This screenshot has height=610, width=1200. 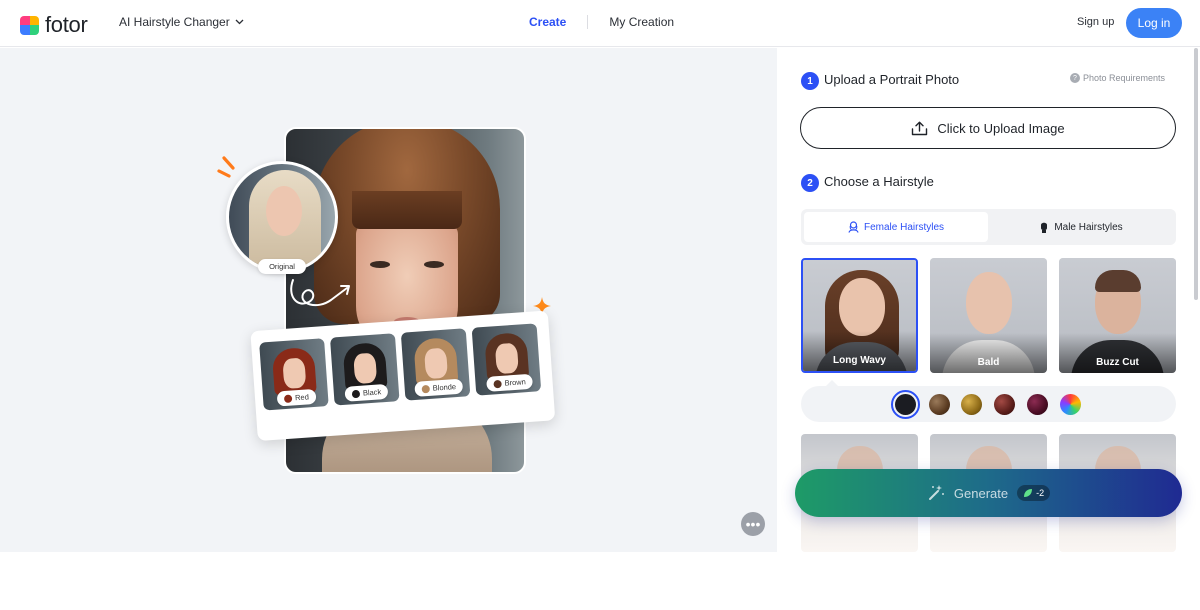 What do you see at coordinates (282, 266) in the screenshot?
I see `original-label: Original` at bounding box center [282, 266].